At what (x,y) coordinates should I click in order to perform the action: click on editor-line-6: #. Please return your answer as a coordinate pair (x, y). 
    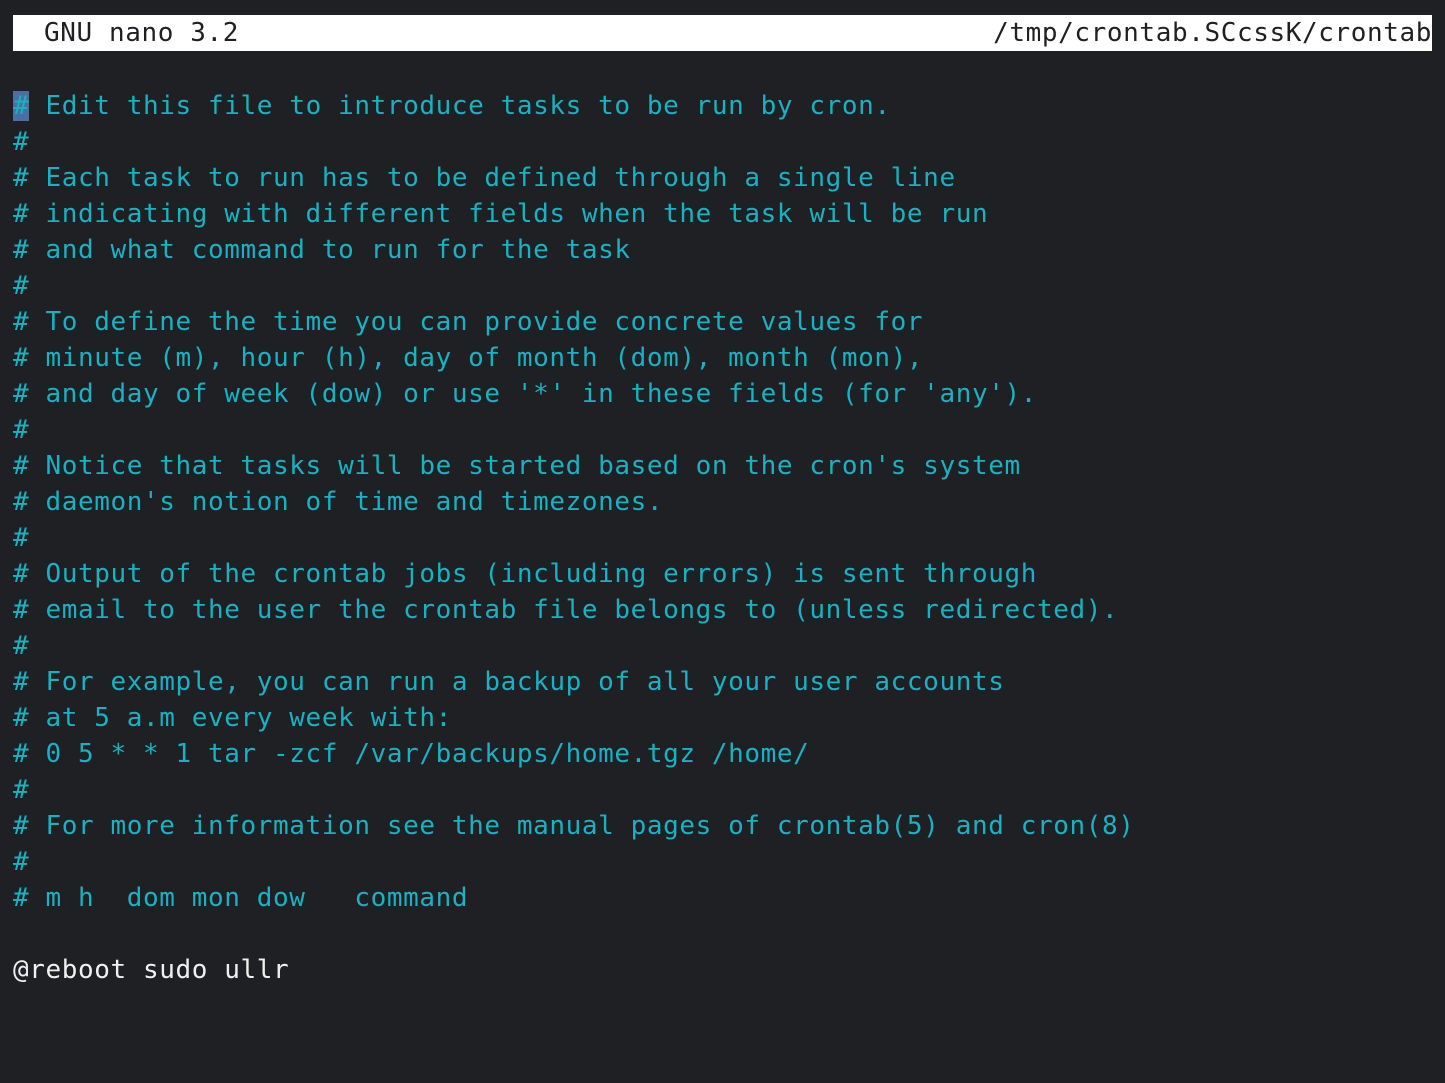
    Looking at the image, I should click on (723, 286).